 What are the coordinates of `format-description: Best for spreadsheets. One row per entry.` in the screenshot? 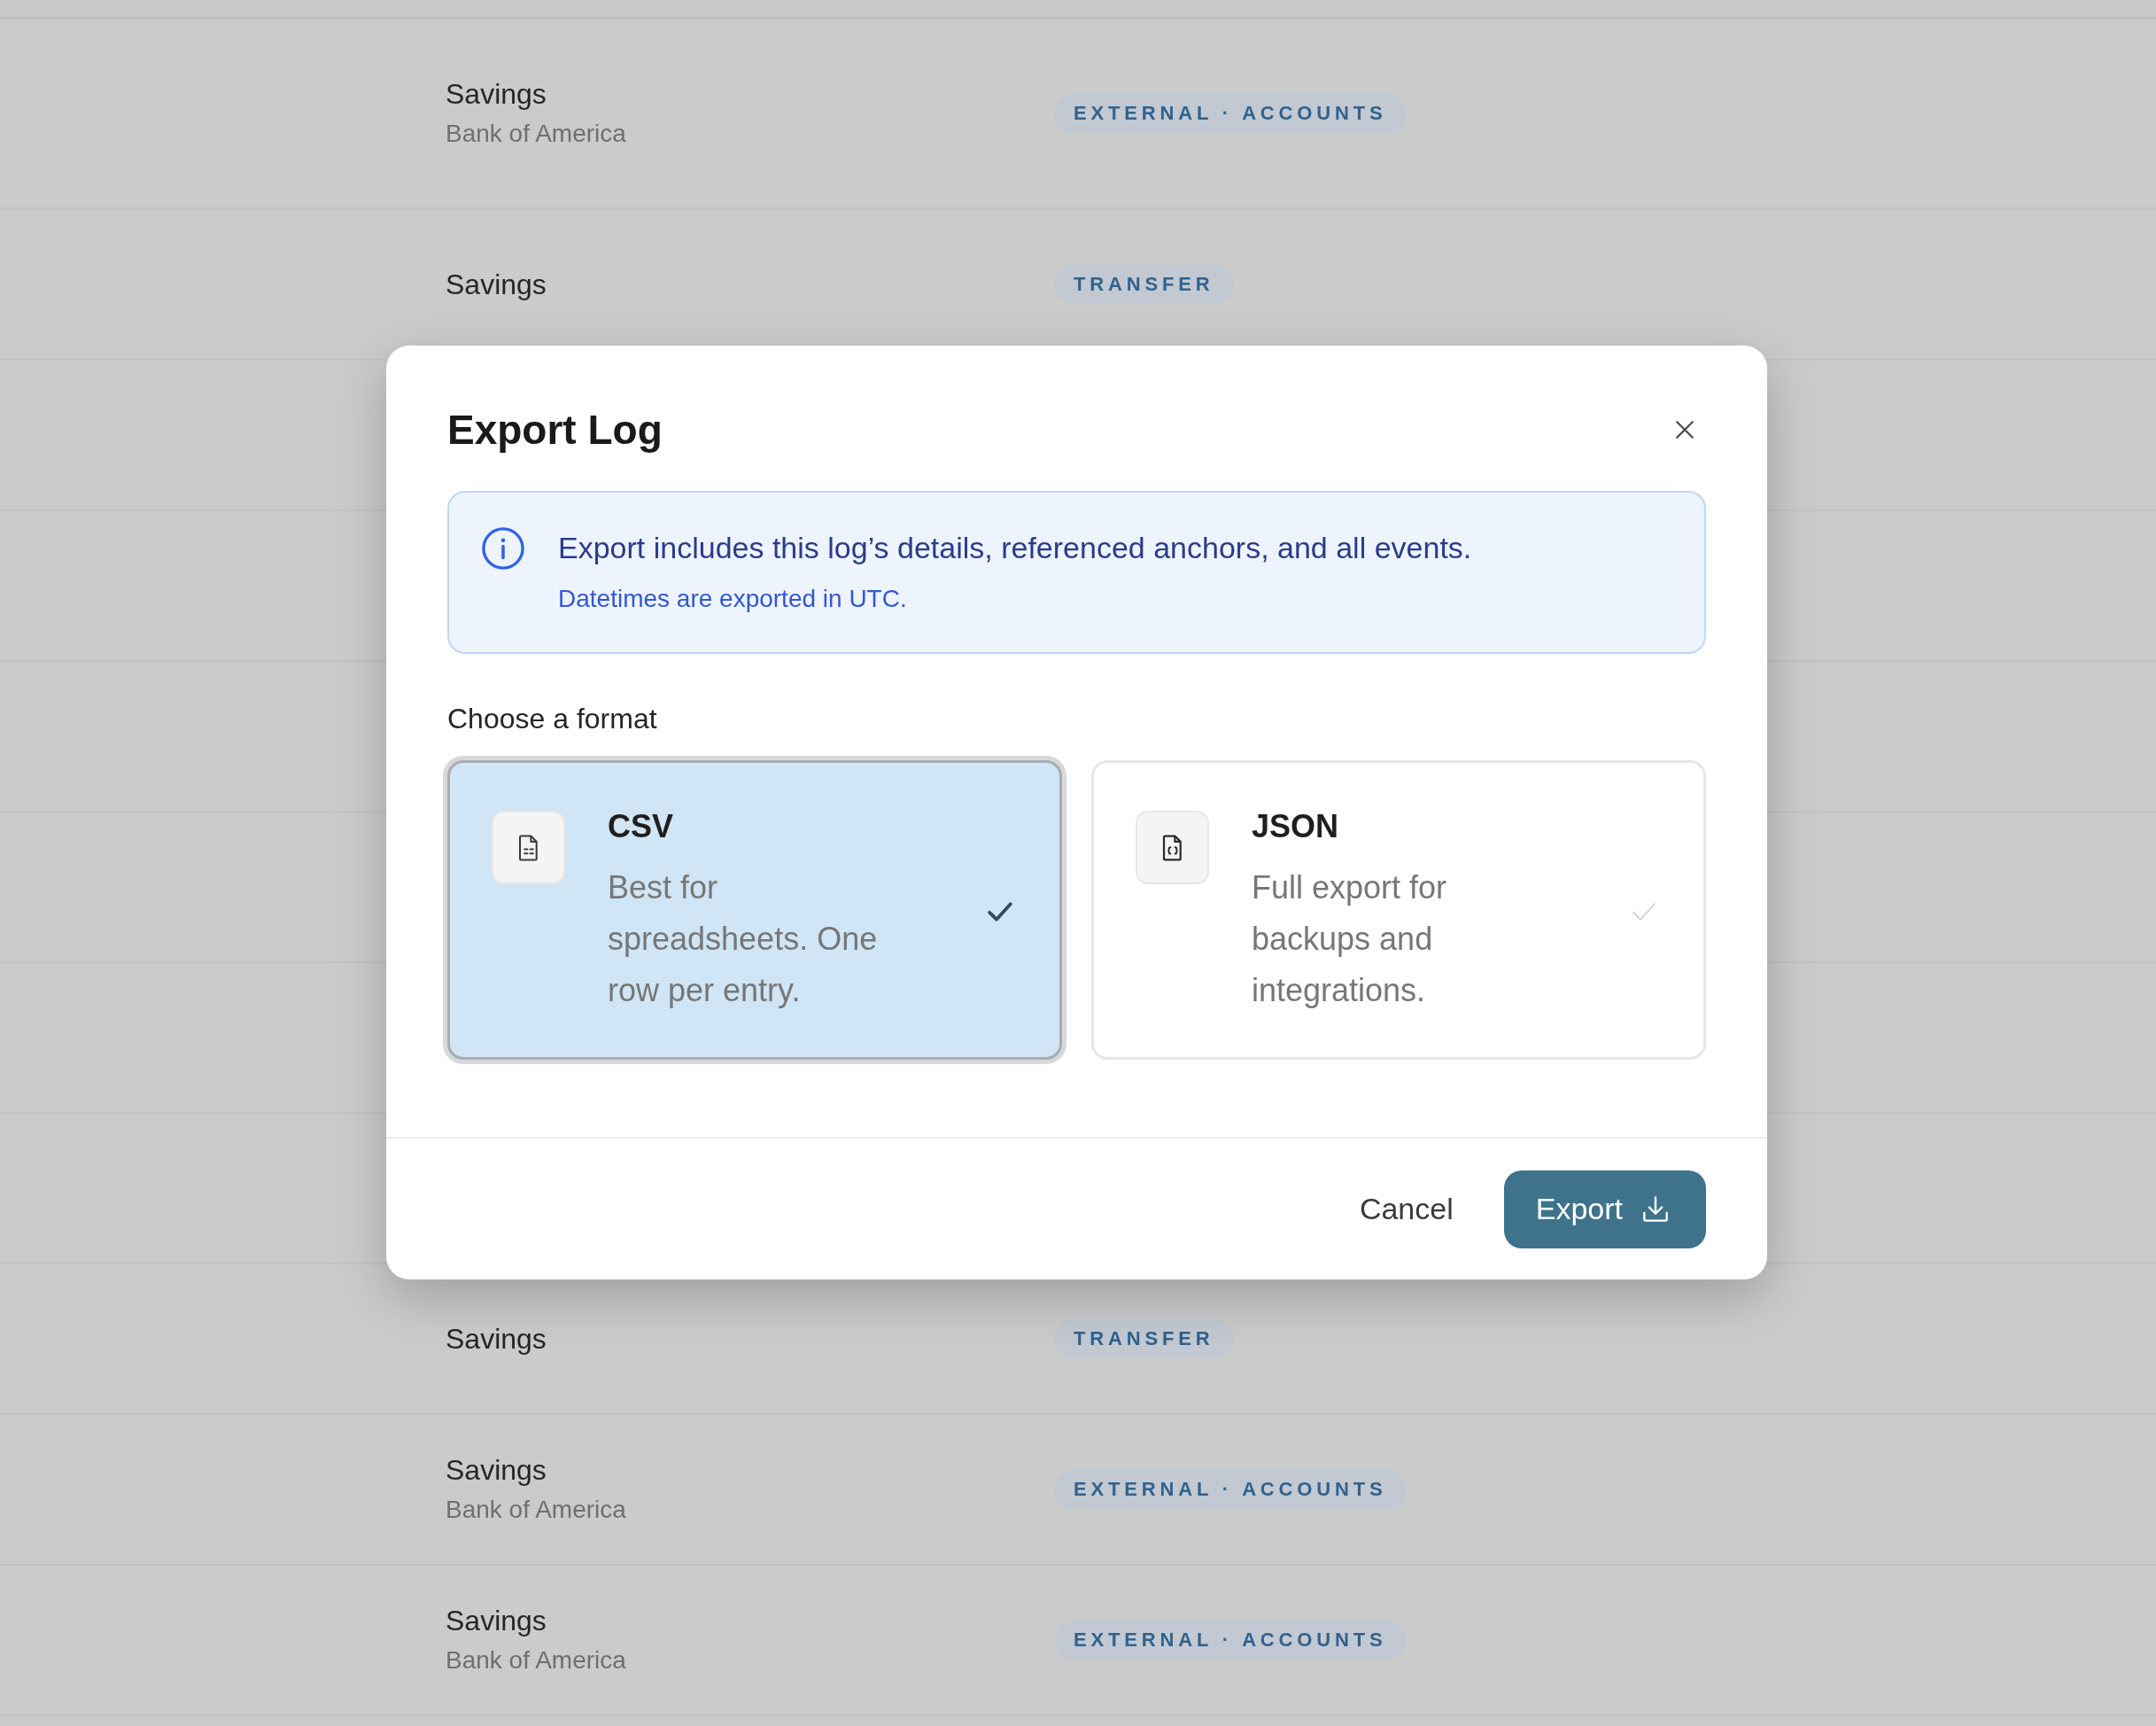 It's located at (743, 939).